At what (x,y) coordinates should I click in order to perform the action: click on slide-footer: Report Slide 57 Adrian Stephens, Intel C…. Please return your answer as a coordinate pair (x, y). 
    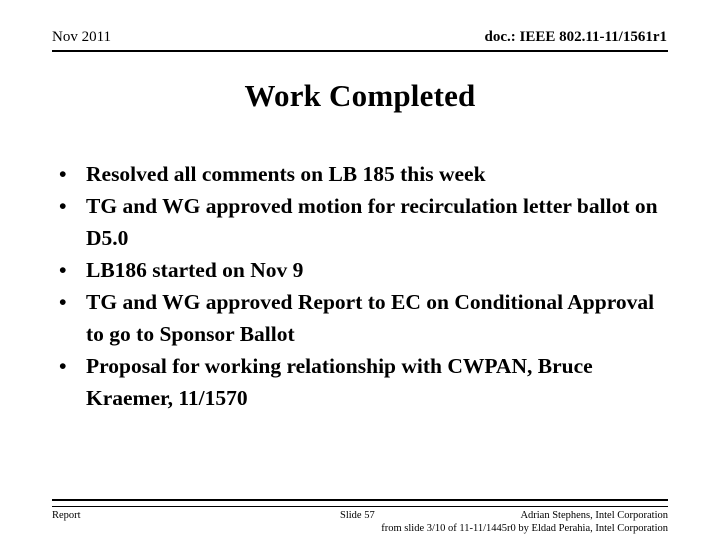
    Looking at the image, I should click on (360, 523).